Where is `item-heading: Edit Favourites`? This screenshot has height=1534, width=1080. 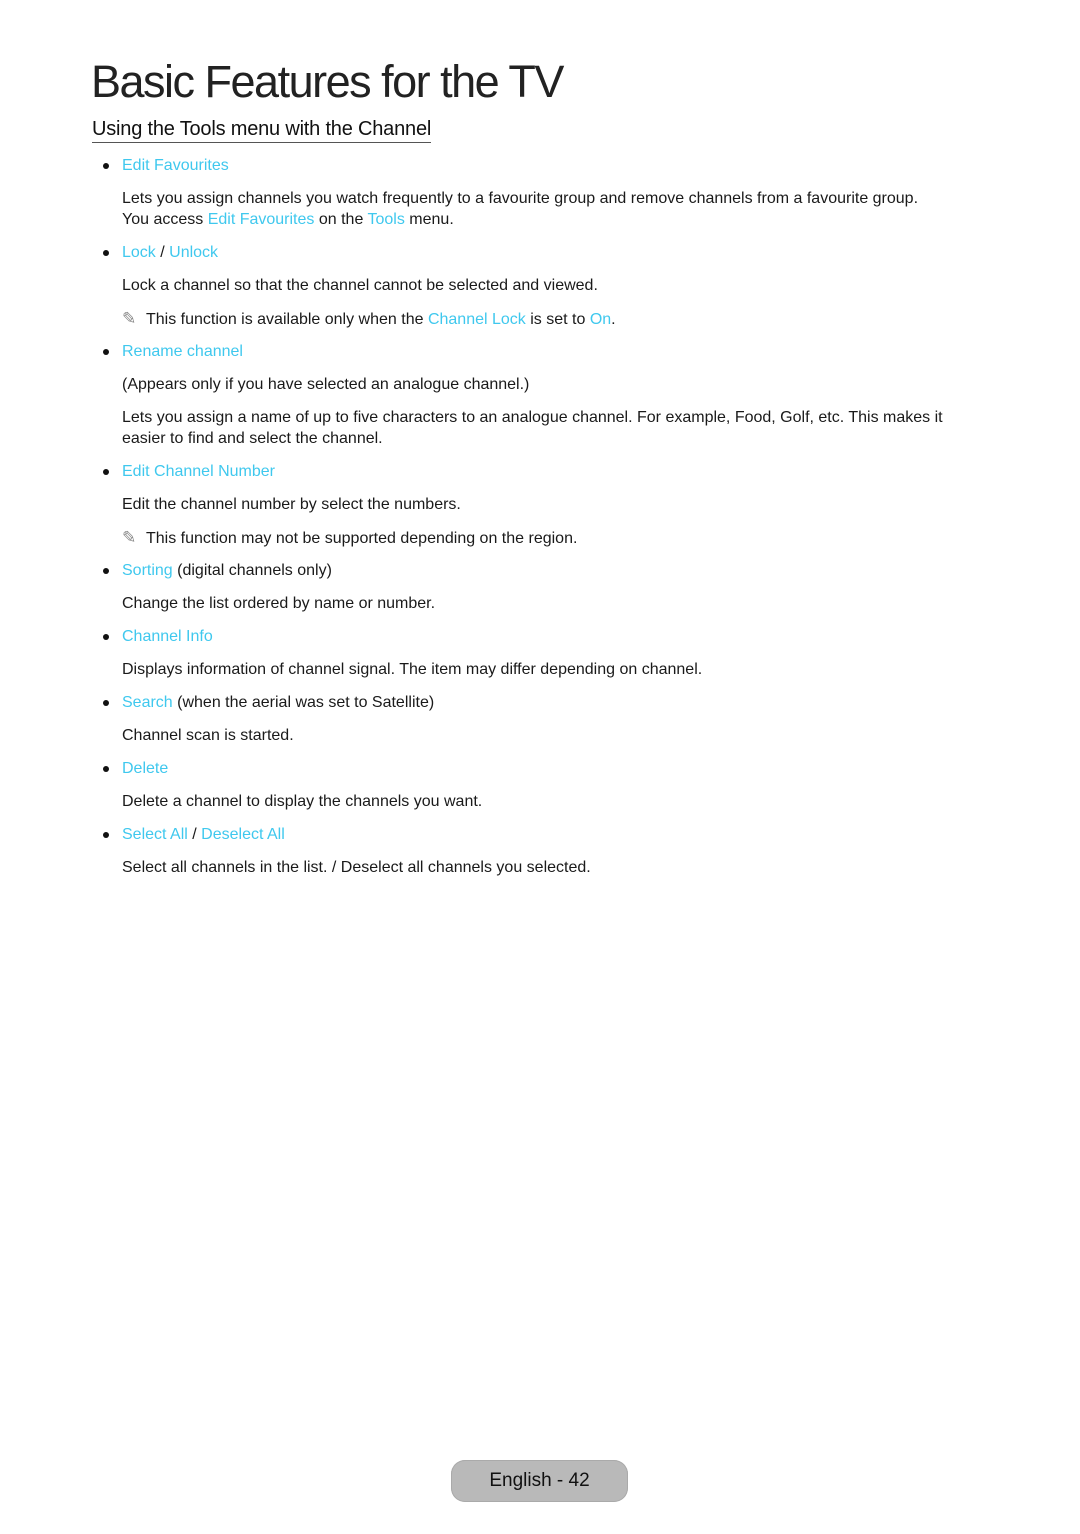 item-heading: Edit Favourites is located at coordinates (166, 165).